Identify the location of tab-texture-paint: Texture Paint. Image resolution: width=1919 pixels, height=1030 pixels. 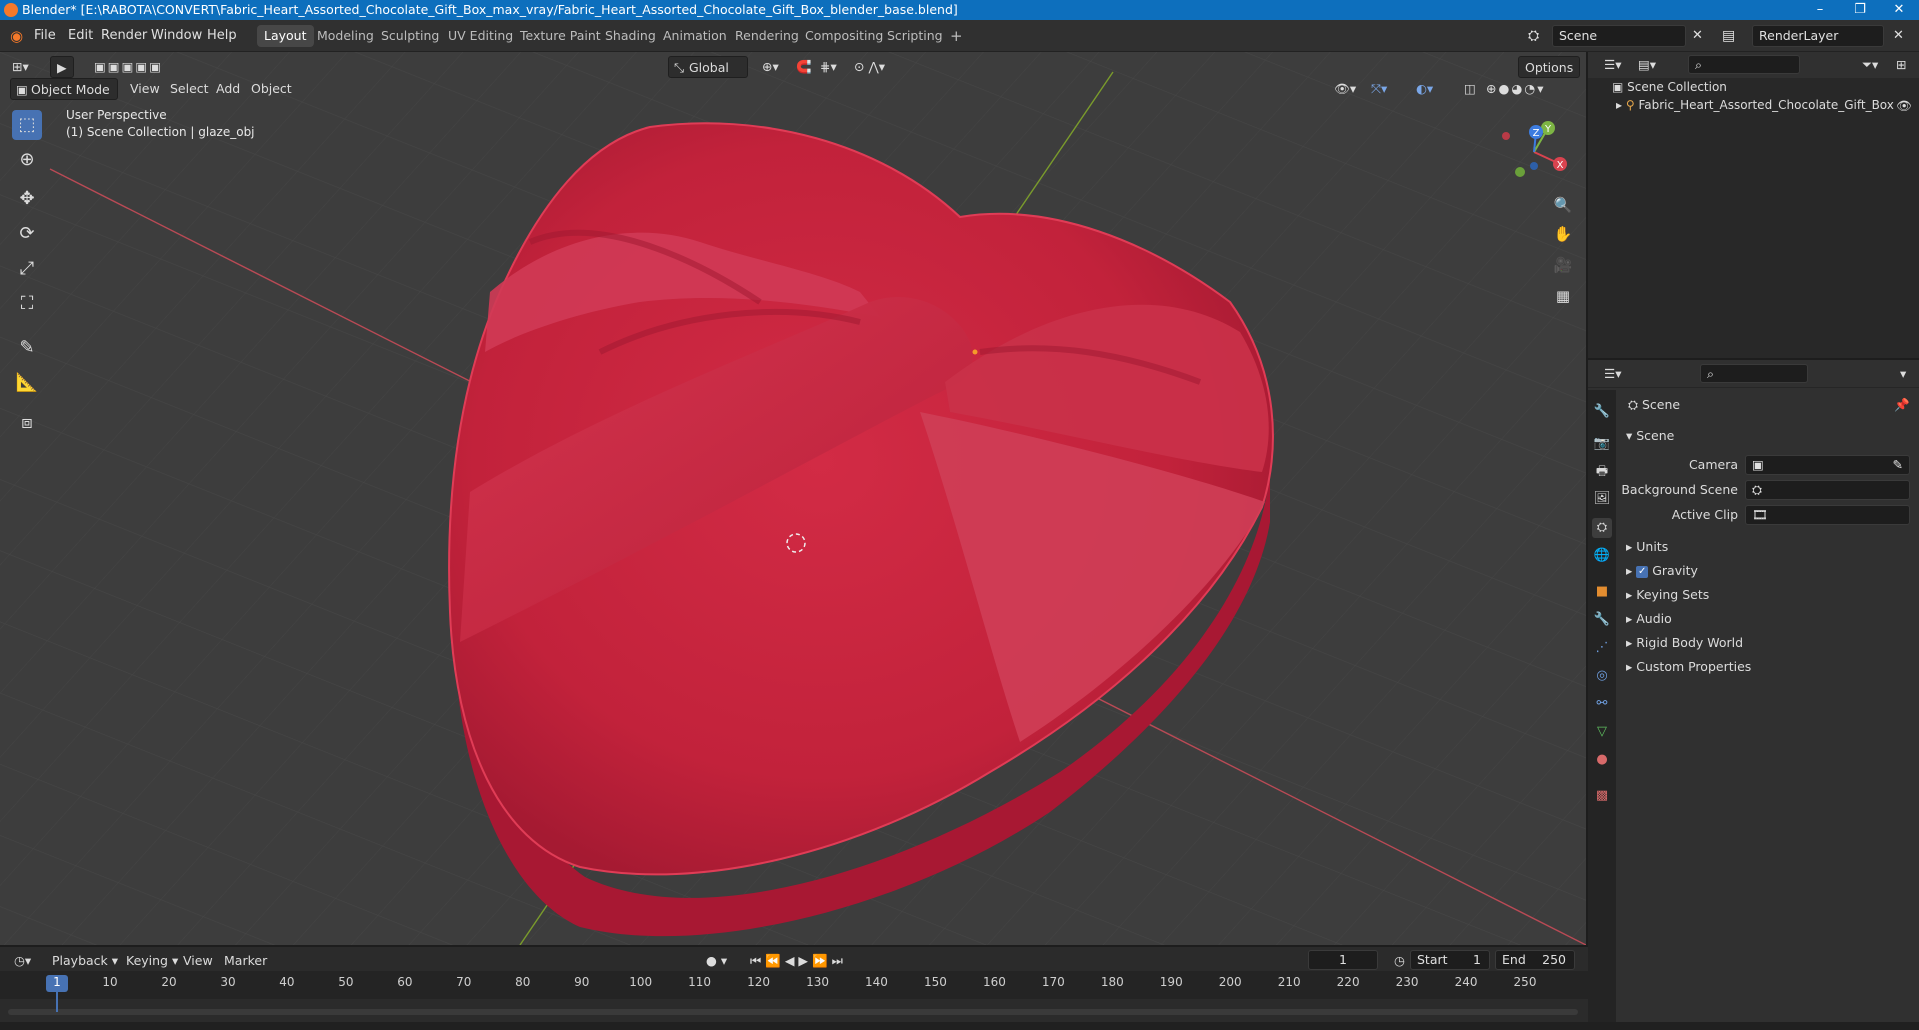
(560, 36).